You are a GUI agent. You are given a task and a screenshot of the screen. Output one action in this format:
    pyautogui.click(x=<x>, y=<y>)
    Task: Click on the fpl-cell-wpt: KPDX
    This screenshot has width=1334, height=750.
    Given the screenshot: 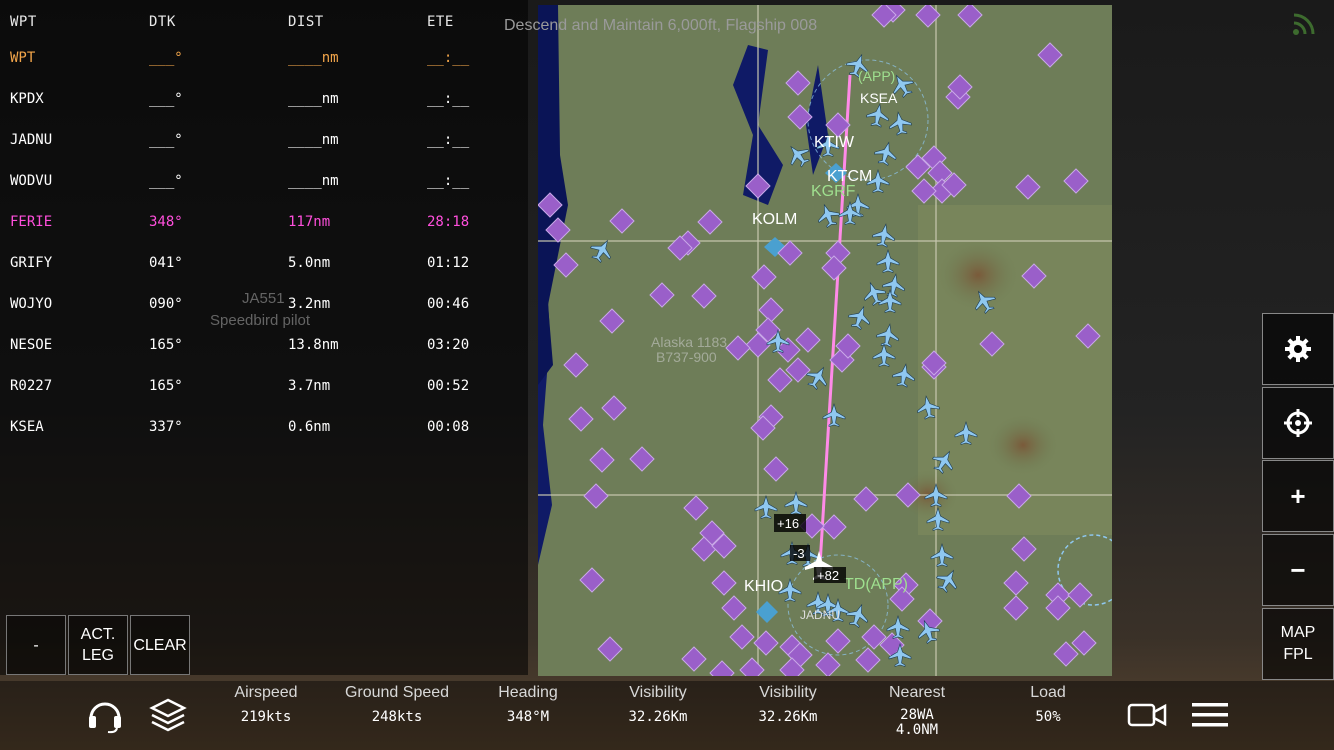 What is the action you would take?
    pyautogui.click(x=27, y=99)
    